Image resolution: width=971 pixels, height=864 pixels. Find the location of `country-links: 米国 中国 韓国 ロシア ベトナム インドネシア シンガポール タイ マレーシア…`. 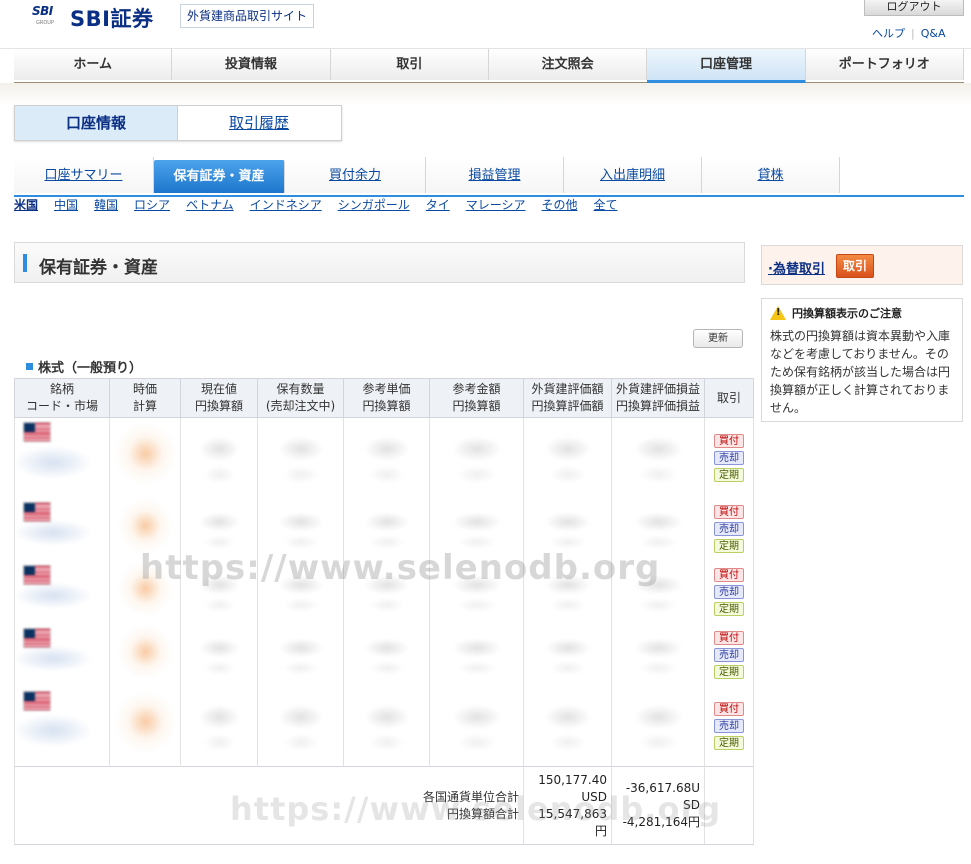

country-links: 米国 中国 韓国 ロシア ベトナム インドネシア シンガポール タイ マレーシア… is located at coordinates (324, 205).